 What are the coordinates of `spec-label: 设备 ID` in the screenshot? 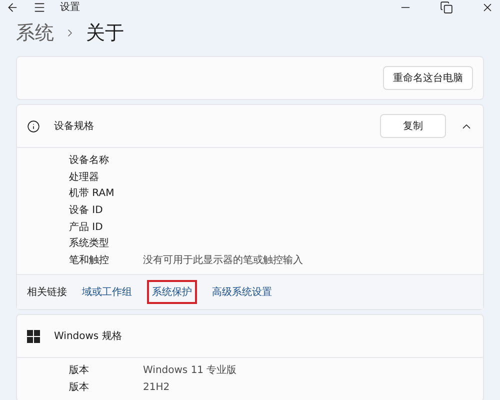 It's located at (86, 211).